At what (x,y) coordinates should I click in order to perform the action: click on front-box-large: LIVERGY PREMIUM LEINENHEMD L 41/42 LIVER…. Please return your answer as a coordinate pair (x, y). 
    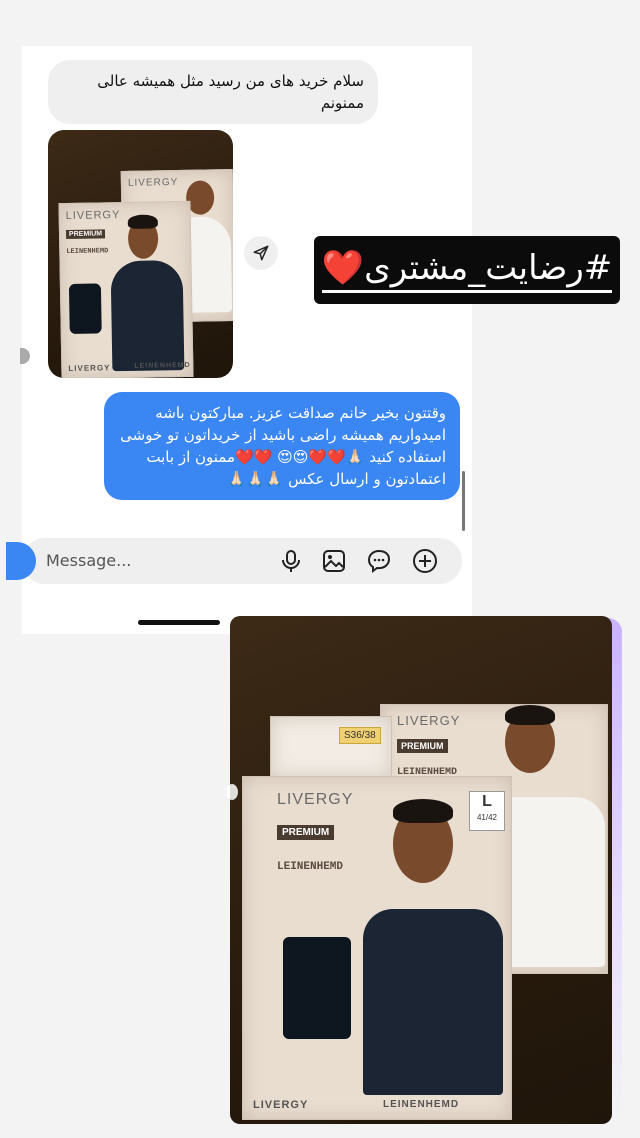
    Looking at the image, I should click on (377, 948).